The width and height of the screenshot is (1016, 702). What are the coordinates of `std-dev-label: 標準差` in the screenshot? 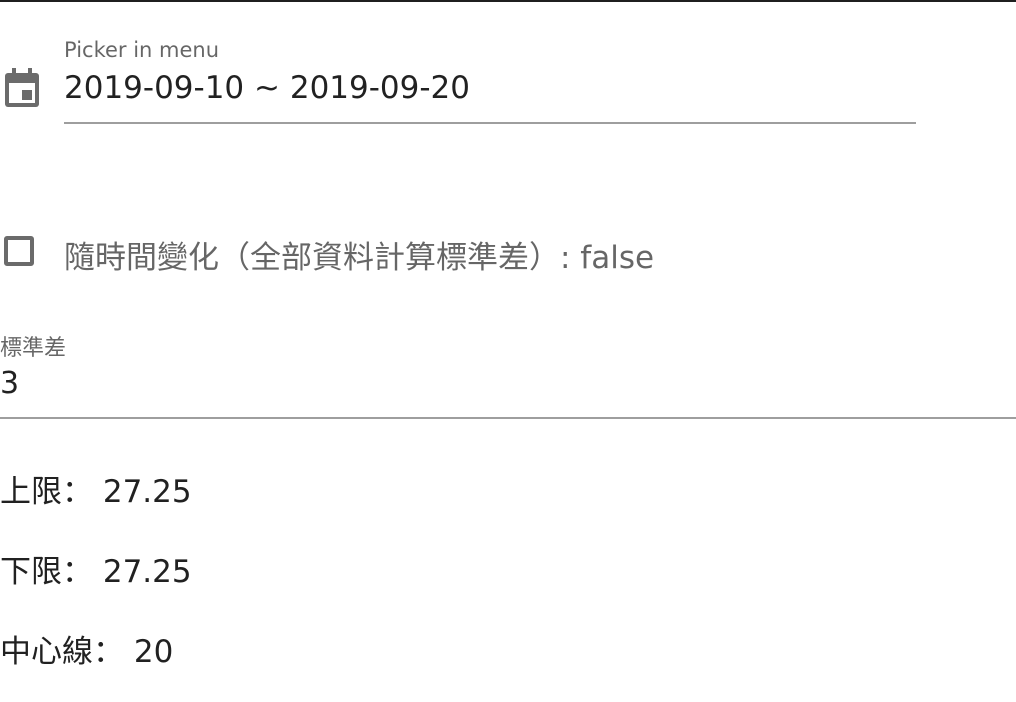 It's located at (33, 348).